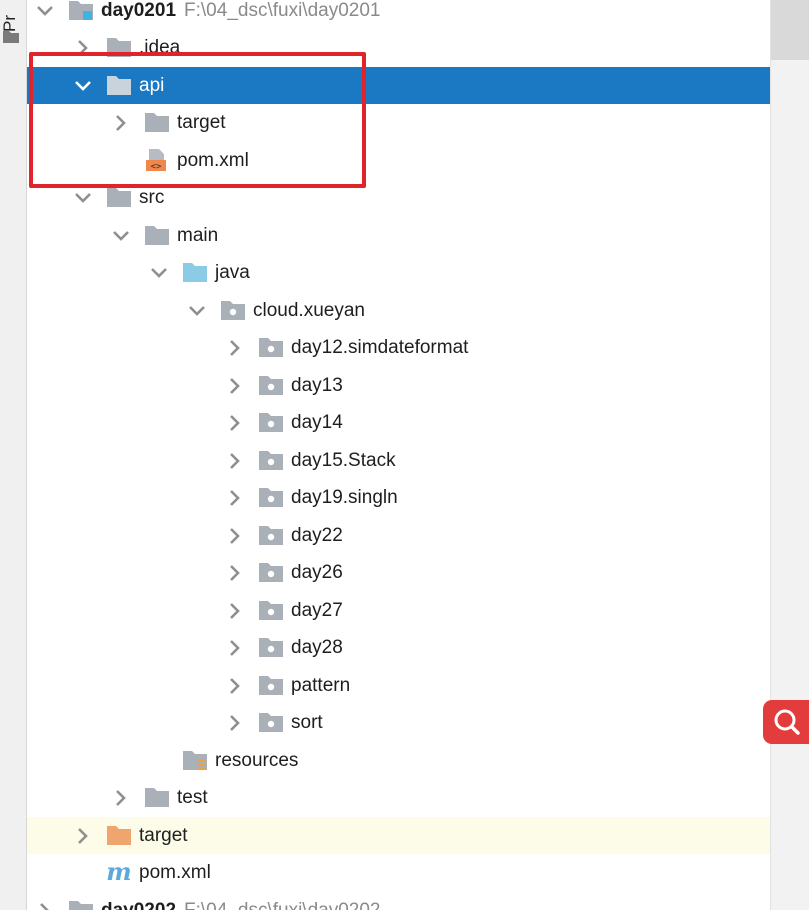 The height and width of the screenshot is (910, 809). What do you see at coordinates (398, 14) in the screenshot?
I see `tree-node: day0201 F:\04_dsc\fuxi\day0201` at bounding box center [398, 14].